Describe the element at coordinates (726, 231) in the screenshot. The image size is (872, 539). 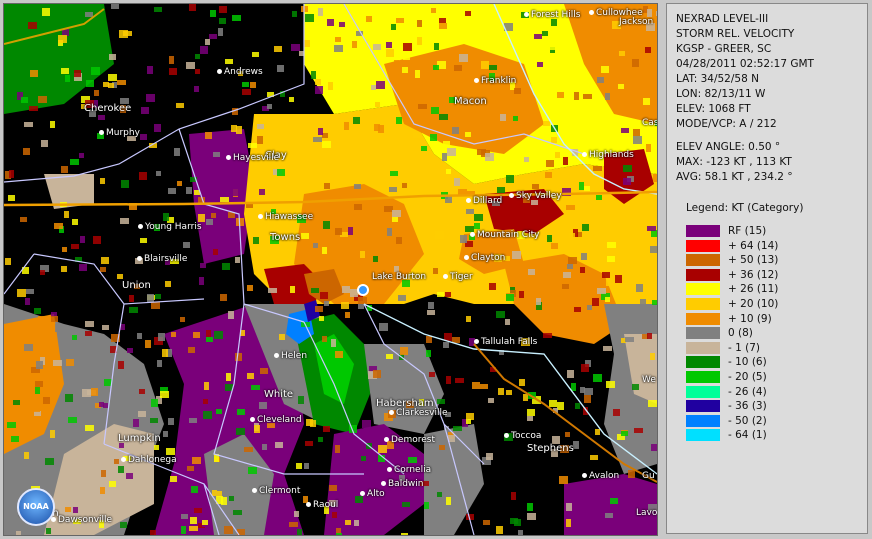
I see `legend-row: RF (15)` at that location.